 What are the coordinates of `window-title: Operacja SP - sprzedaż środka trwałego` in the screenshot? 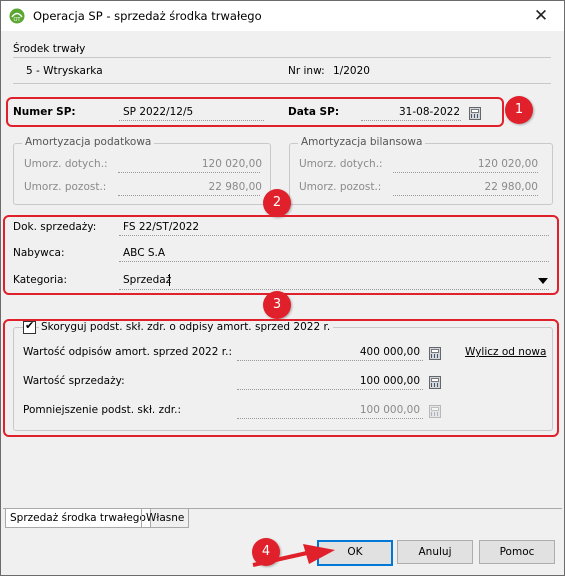 It's located at (147, 16).